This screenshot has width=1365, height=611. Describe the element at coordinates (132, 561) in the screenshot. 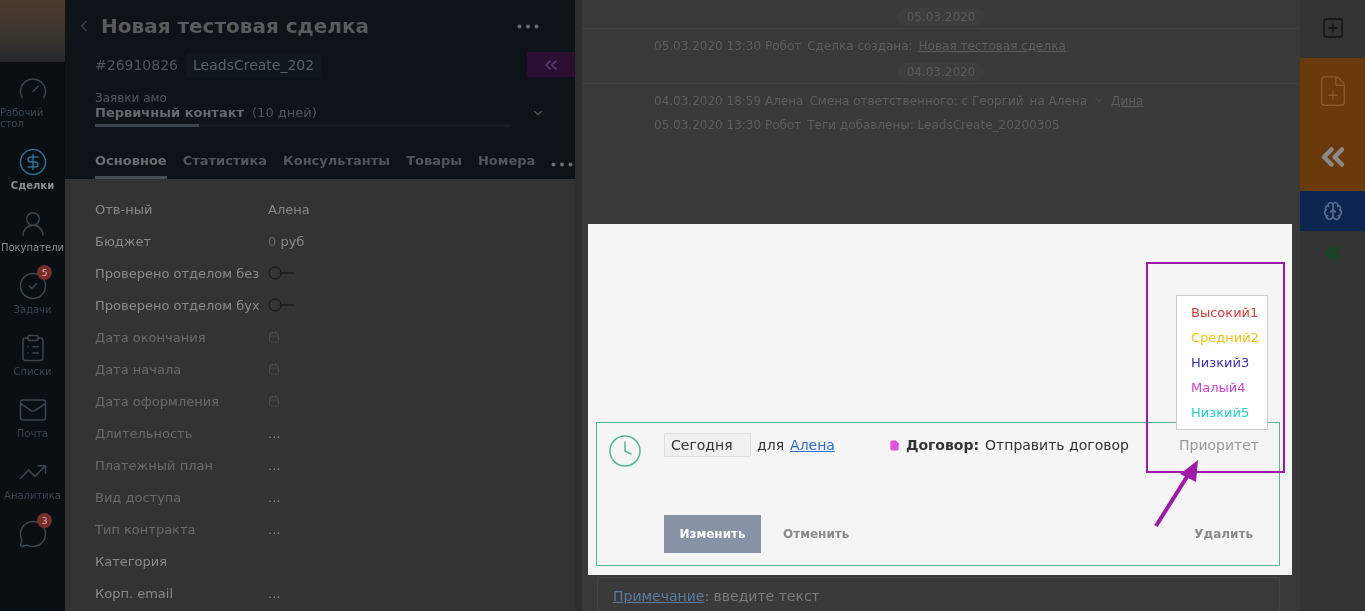

I see `field-label: Категория` at that location.